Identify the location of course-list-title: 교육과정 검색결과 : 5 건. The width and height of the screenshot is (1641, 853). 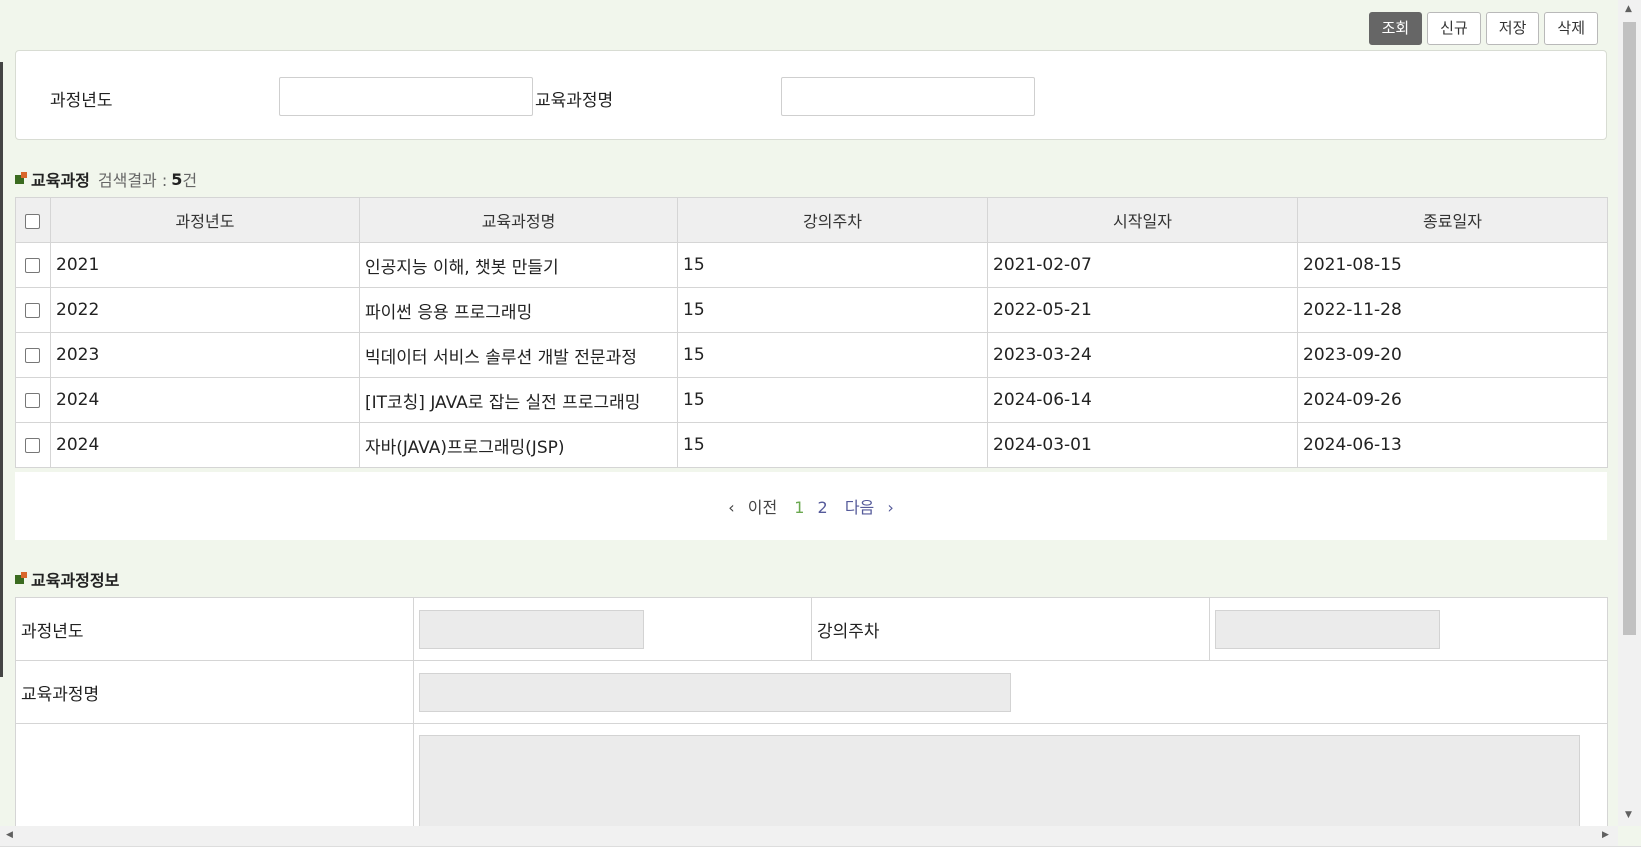
(106, 179).